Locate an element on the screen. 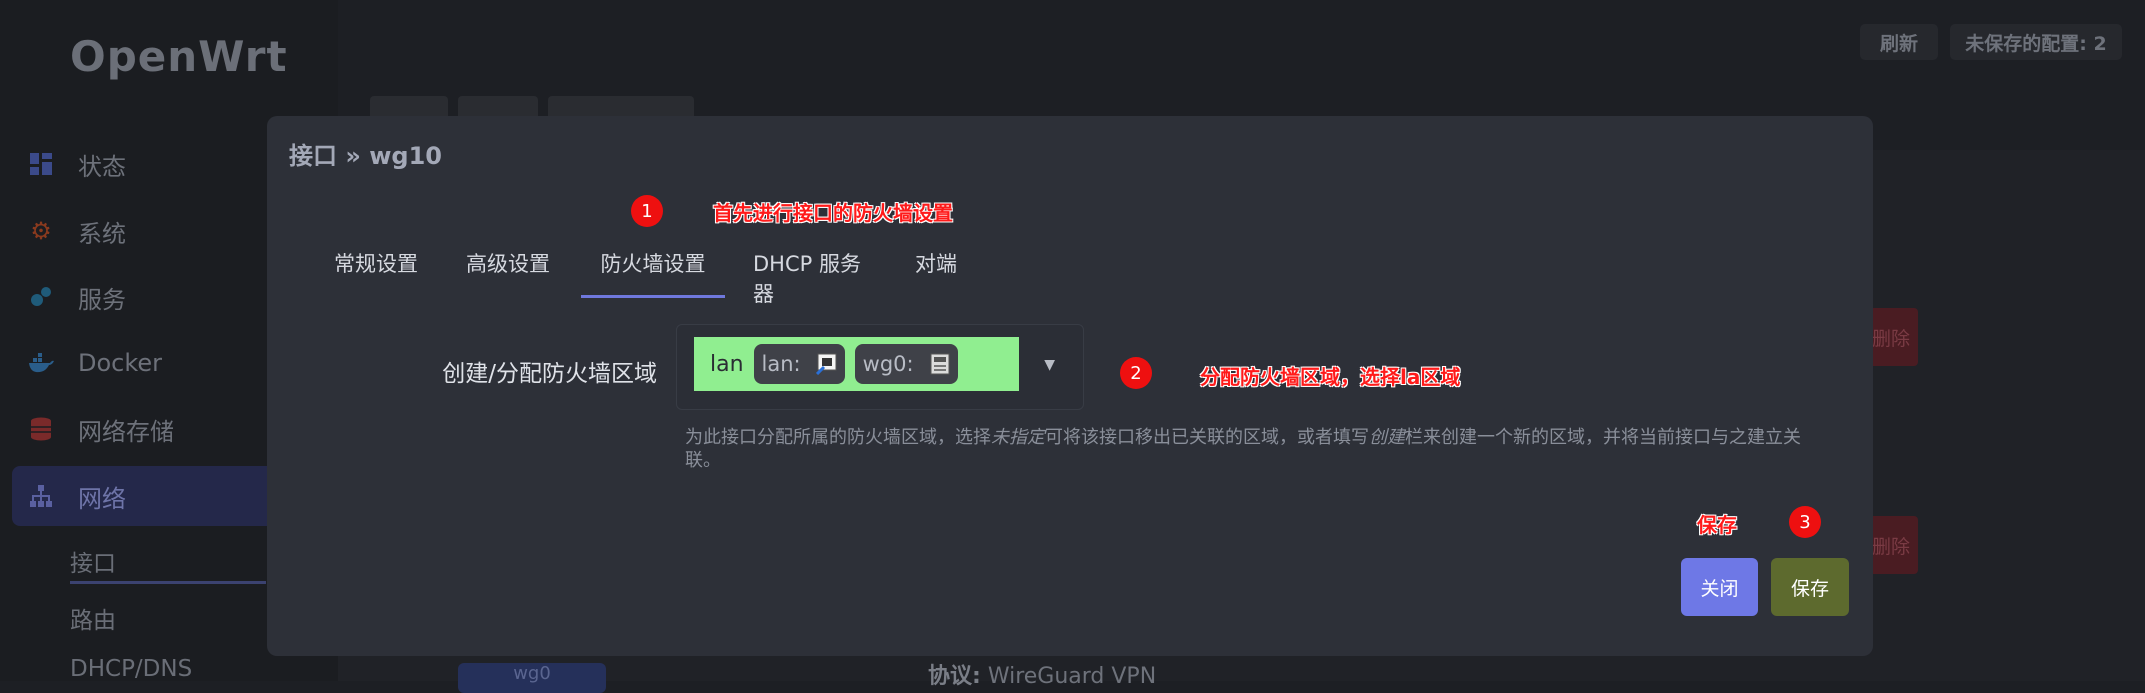  sidebar-subitem-dhcp-dns: DHCP/DNS is located at coordinates (131, 669).